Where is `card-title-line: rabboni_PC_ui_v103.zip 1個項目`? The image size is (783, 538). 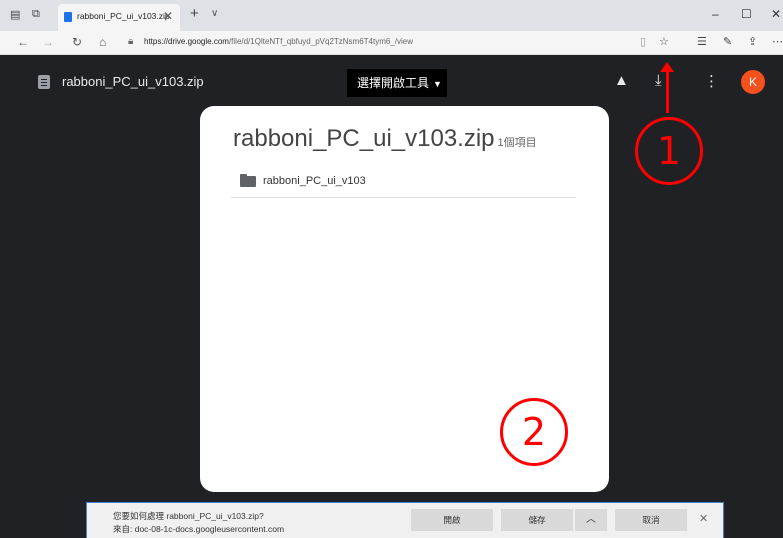 card-title-line: rabboni_PC_ui_v103.zip 1個項目 is located at coordinates (385, 139).